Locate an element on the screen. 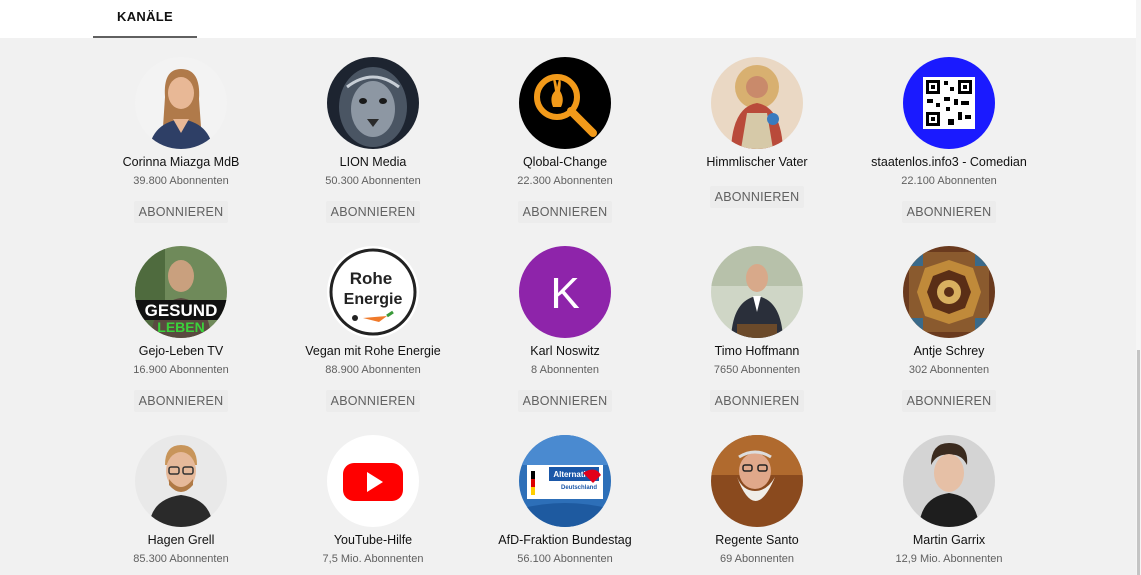  man-portrait-icon is located at coordinates (181, 481).